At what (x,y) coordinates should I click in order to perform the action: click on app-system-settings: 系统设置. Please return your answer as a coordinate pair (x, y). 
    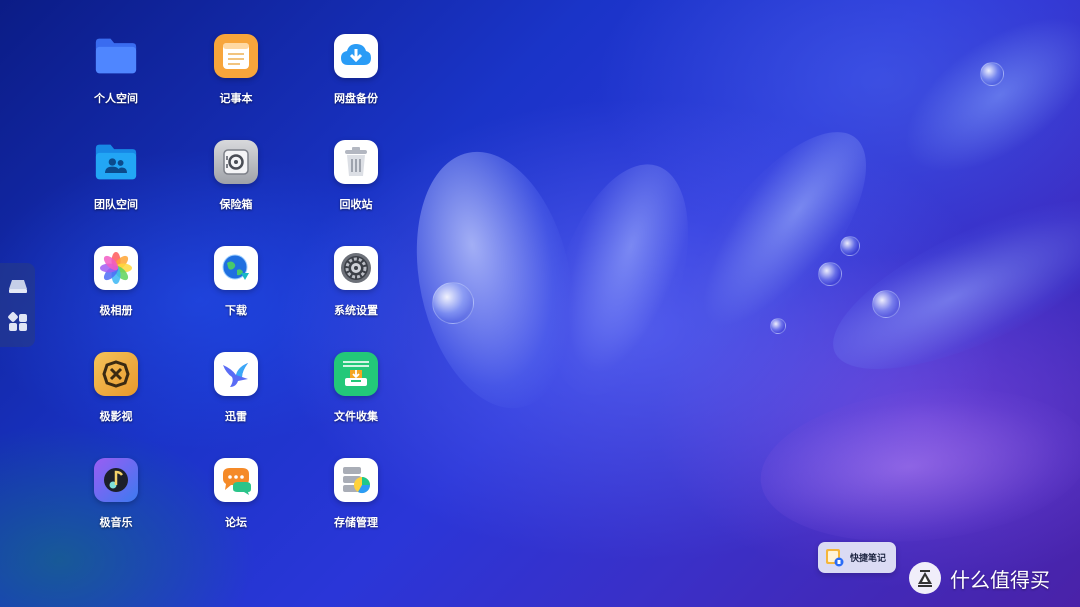
    Looking at the image, I should click on (356, 295).